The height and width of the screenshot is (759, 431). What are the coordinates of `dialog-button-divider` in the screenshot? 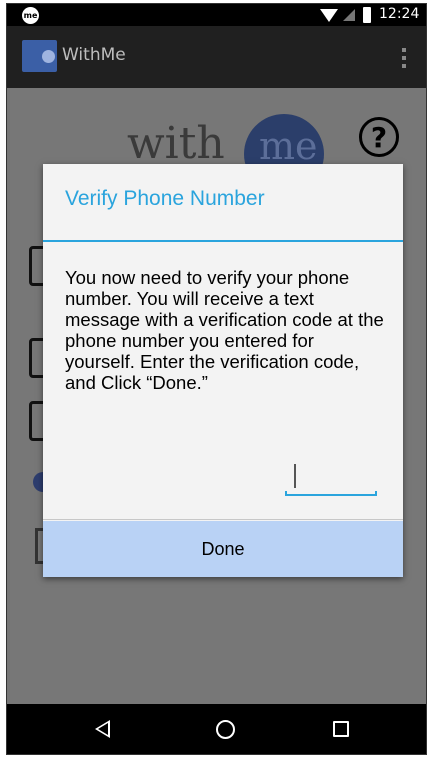 It's located at (223, 519).